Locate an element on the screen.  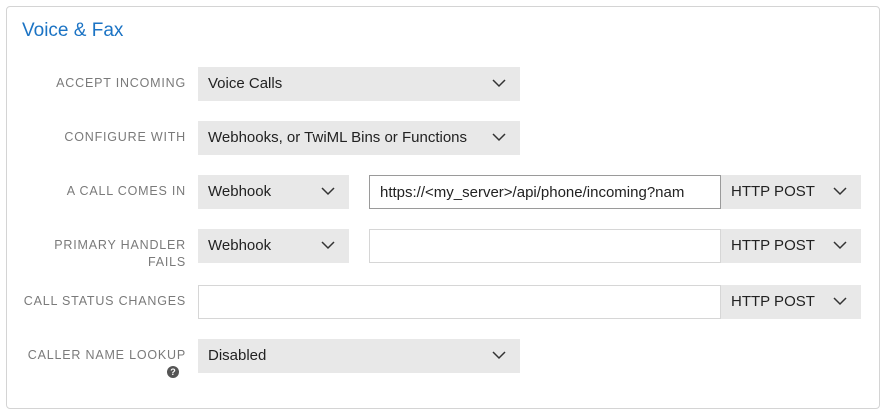
caller-name-lookup-value: Disabled is located at coordinates (237, 355).